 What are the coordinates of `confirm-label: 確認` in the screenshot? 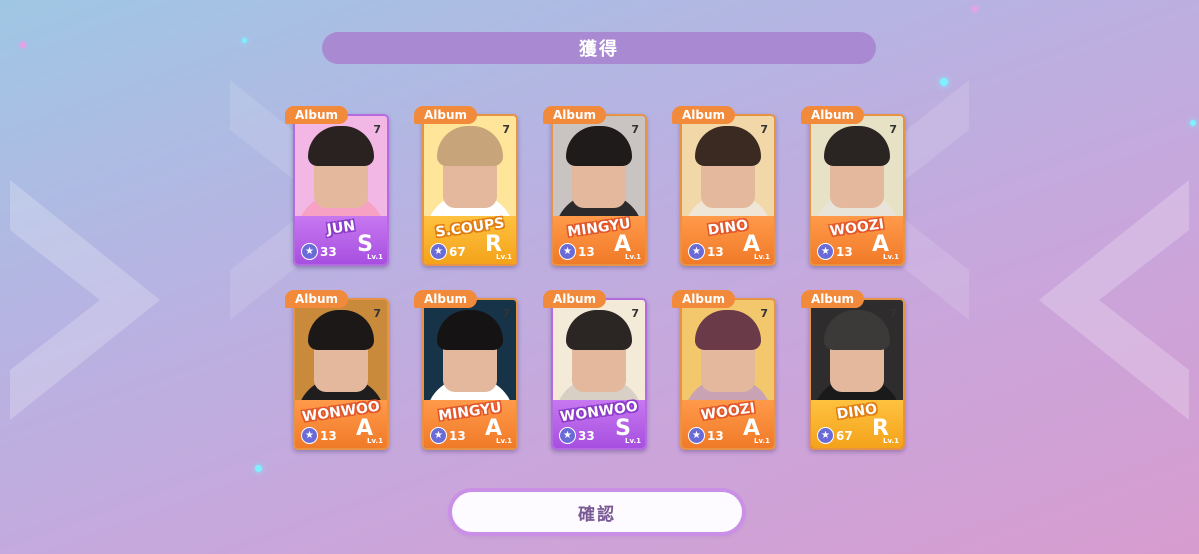 It's located at (597, 514).